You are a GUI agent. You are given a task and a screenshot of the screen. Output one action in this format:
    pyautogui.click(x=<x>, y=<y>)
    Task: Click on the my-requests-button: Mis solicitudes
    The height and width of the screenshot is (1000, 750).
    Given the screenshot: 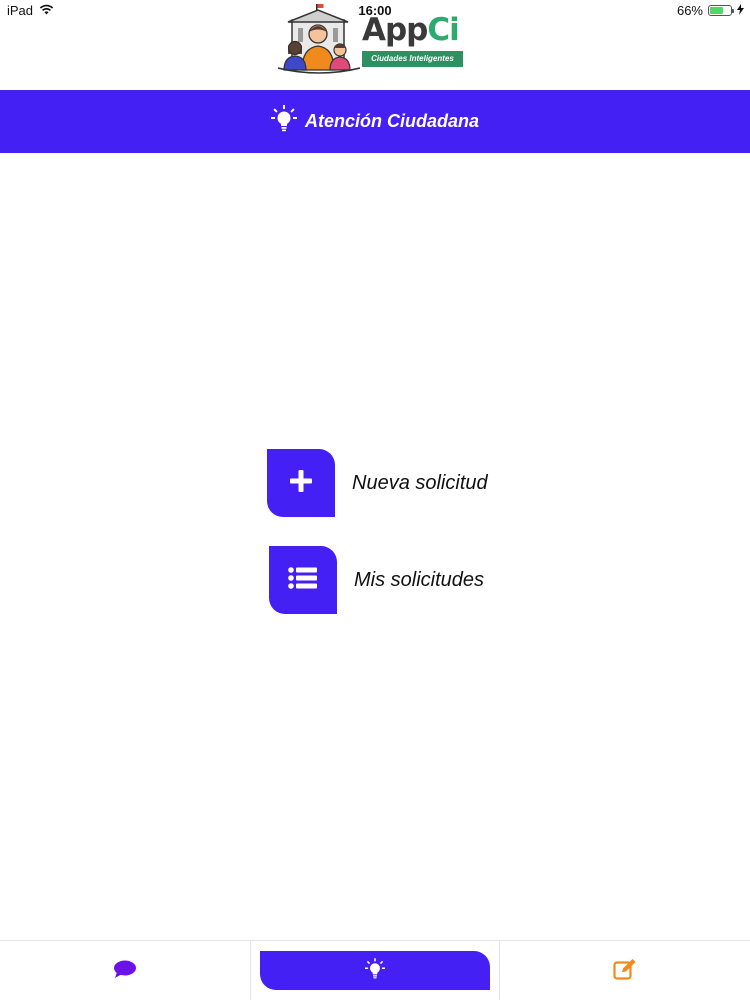 What is the action you would take?
    pyautogui.click(x=376, y=580)
    